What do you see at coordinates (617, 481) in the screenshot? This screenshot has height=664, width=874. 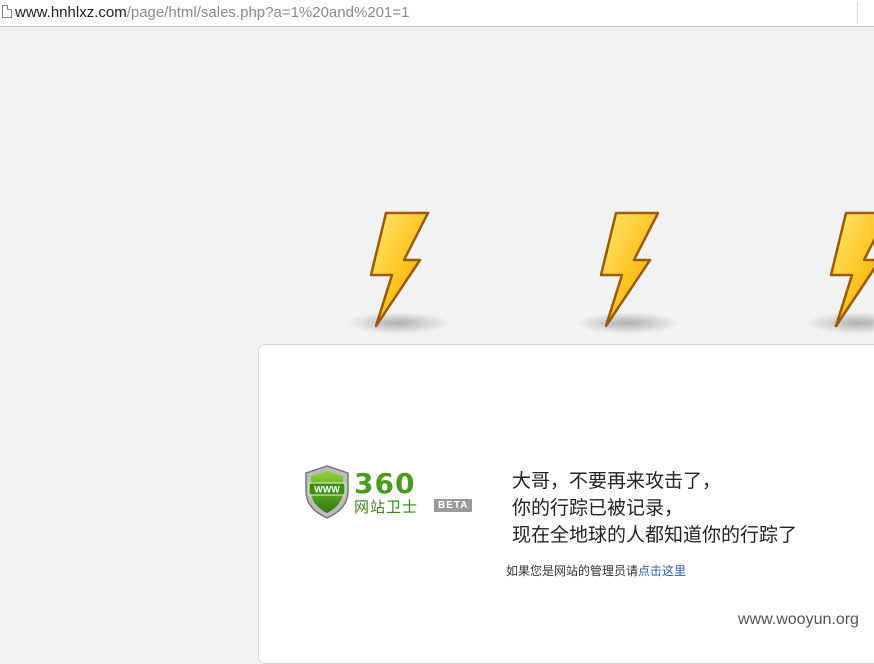 I see `warning-line-1: 大哥，不要再来攻击了，` at bounding box center [617, 481].